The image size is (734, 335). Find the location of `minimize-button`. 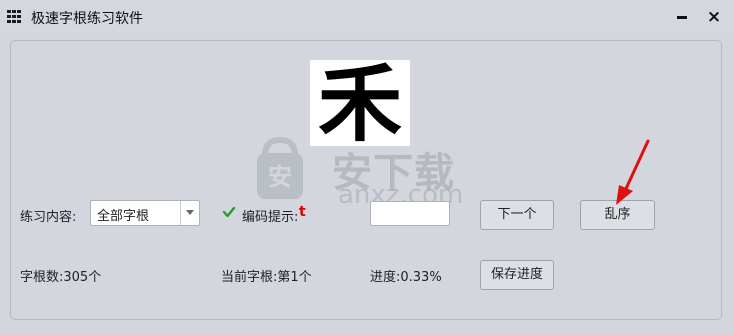

minimize-button is located at coordinates (682, 17).